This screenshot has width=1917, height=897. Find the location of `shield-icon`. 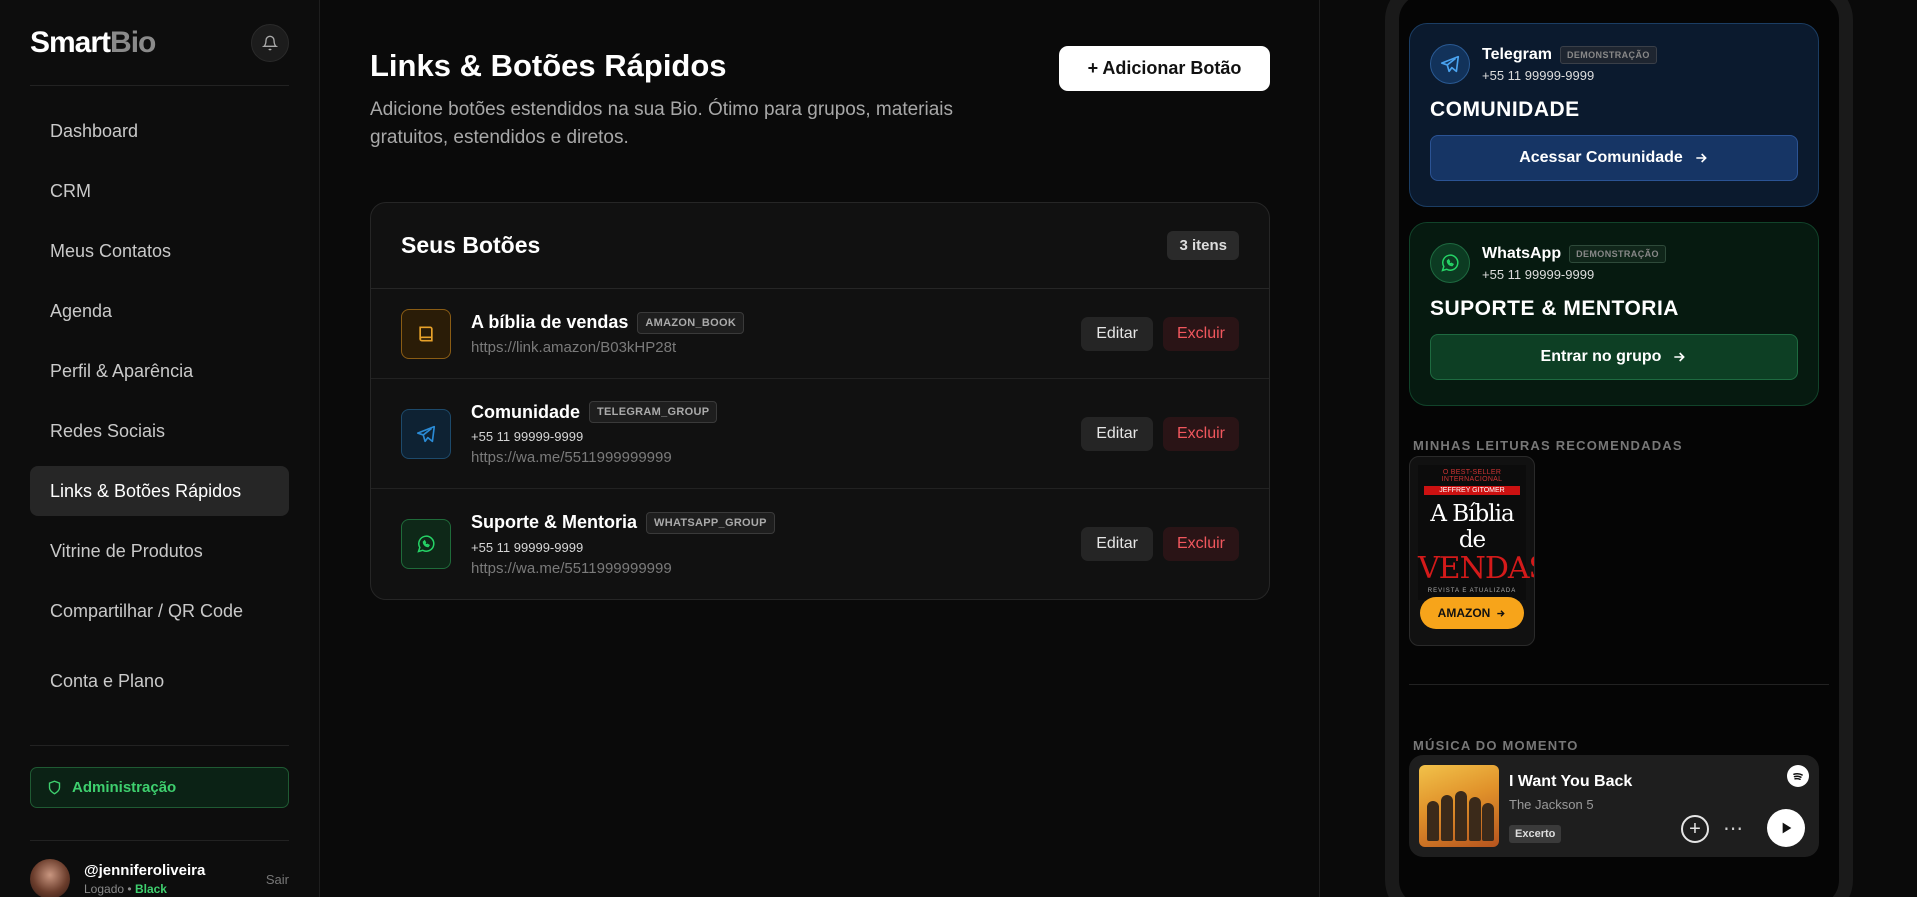

shield-icon is located at coordinates (54, 787).